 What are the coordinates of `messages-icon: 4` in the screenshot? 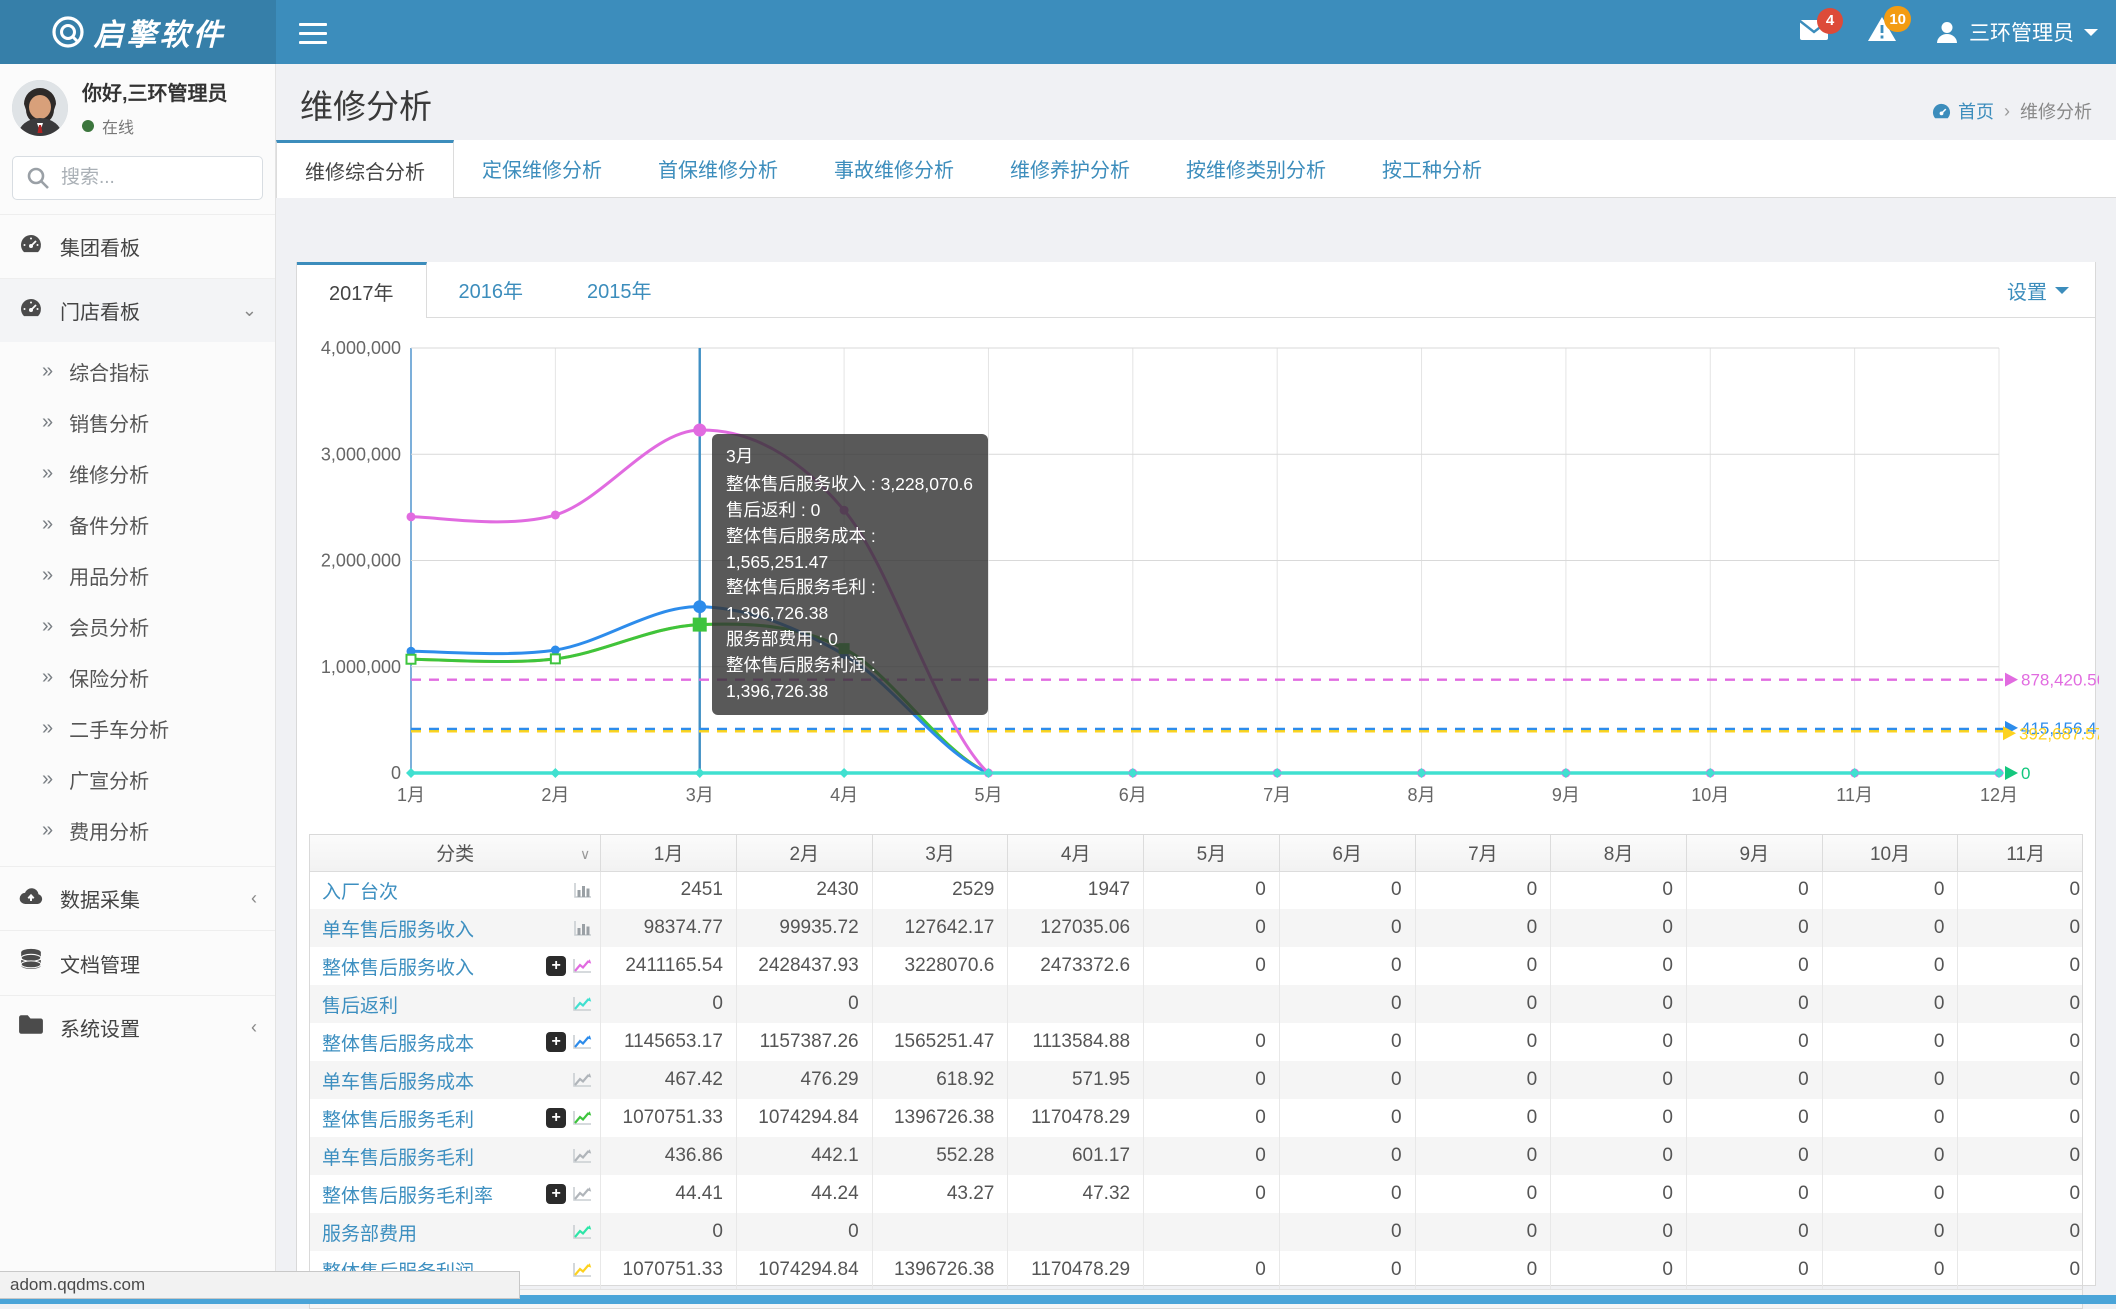 It's located at (1814, 32).